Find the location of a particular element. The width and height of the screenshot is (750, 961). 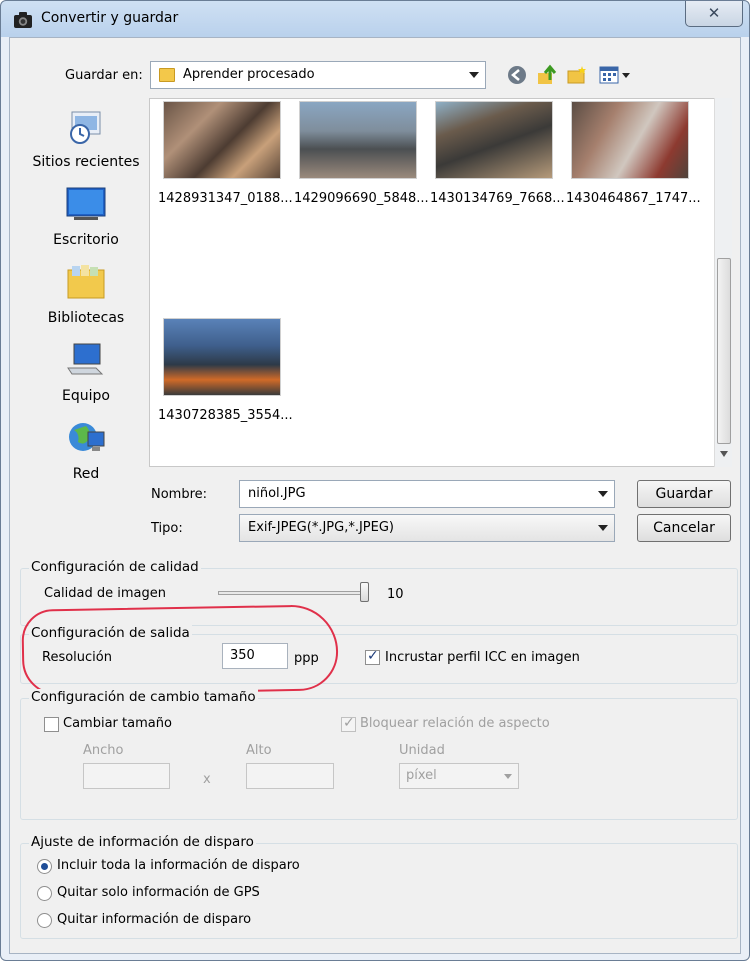

cancel-button: Cancelar is located at coordinates (684, 528).